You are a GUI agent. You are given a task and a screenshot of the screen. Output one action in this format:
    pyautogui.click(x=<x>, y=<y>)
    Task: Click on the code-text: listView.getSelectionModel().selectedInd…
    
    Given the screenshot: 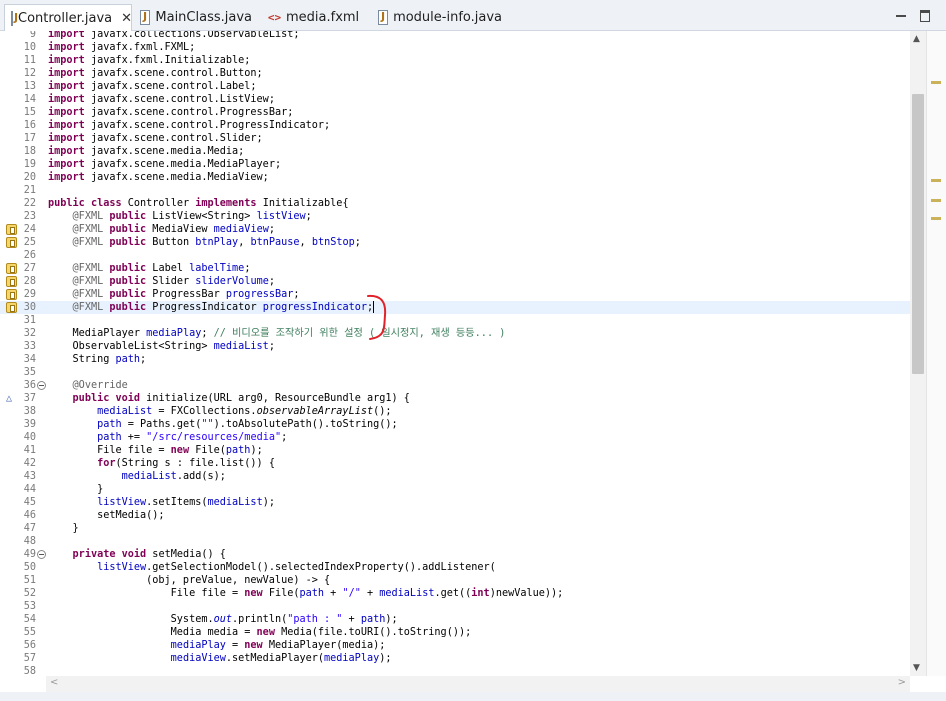 What is the action you would take?
    pyautogui.click(x=296, y=567)
    